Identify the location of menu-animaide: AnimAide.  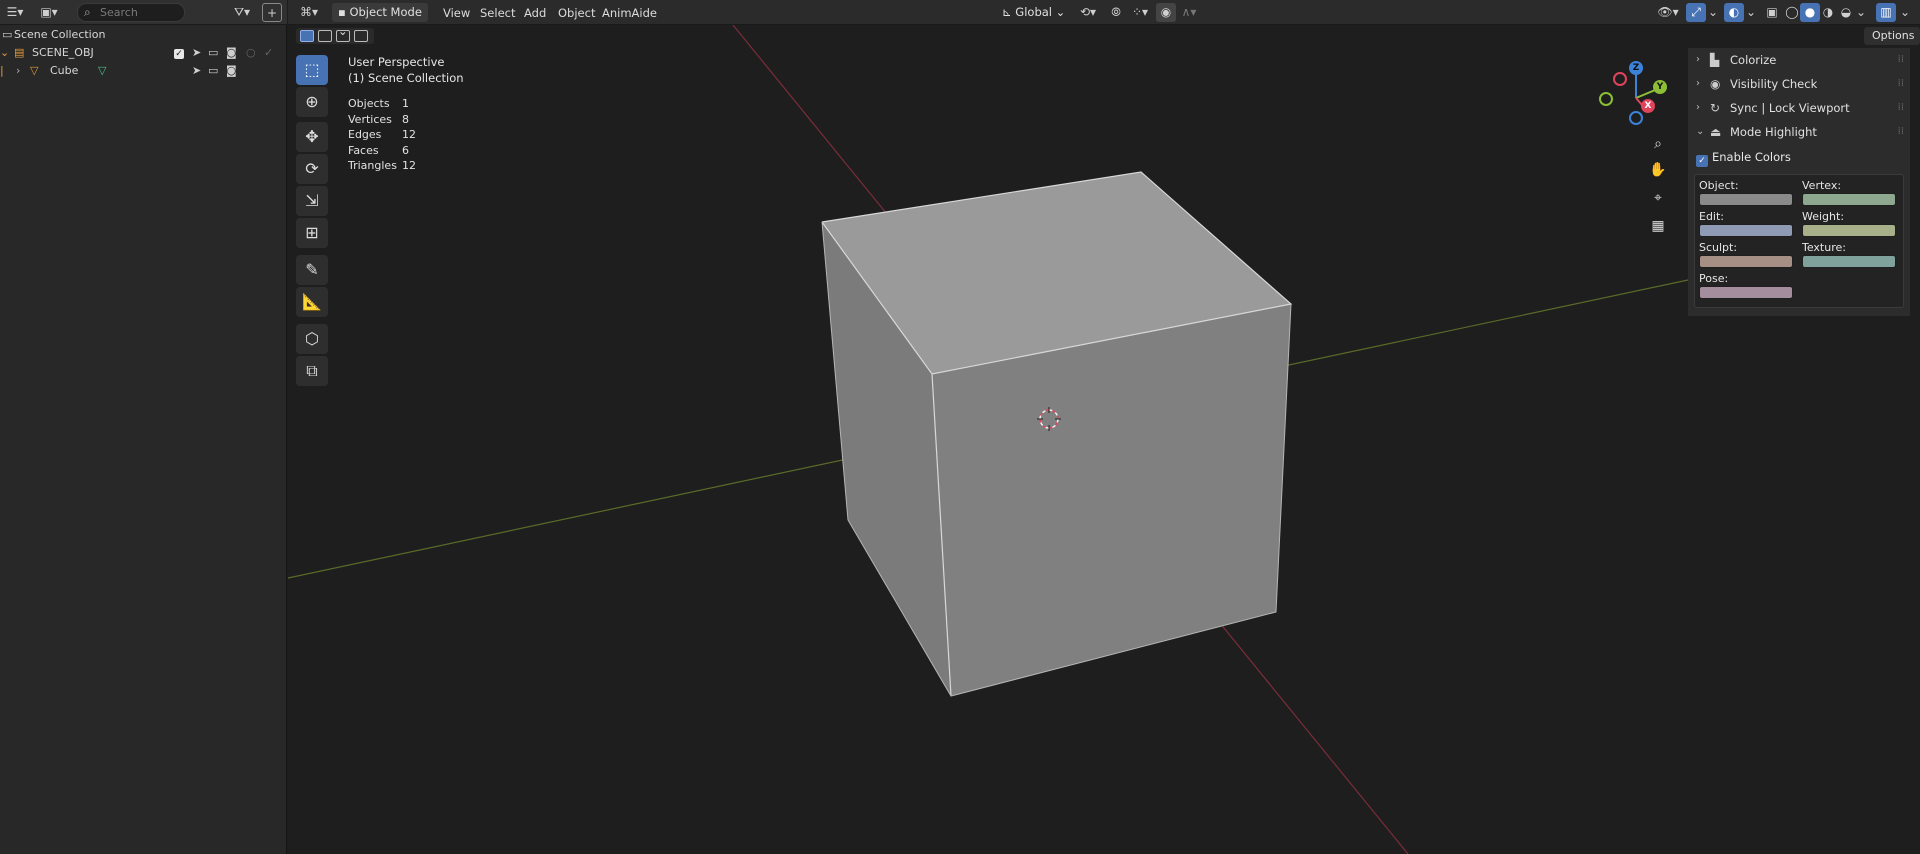
(629, 13).